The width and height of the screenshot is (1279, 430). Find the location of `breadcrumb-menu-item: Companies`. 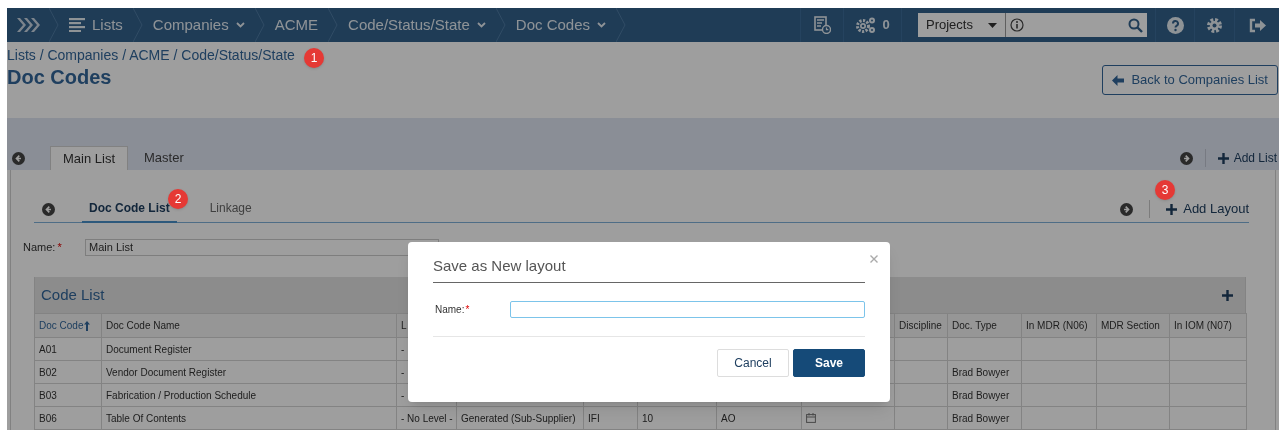

breadcrumb-menu-item: Companies is located at coordinates (198, 25).